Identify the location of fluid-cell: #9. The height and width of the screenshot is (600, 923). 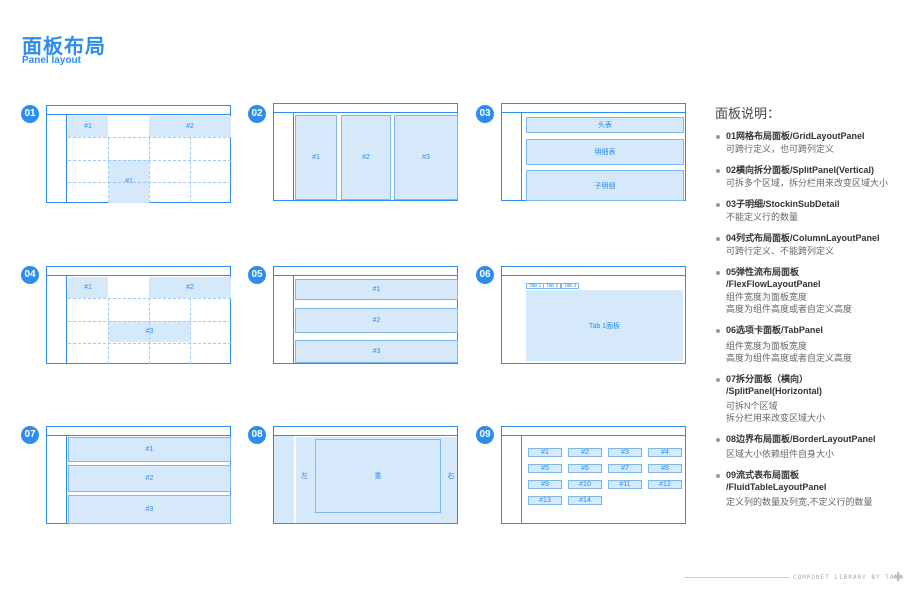
(545, 484).